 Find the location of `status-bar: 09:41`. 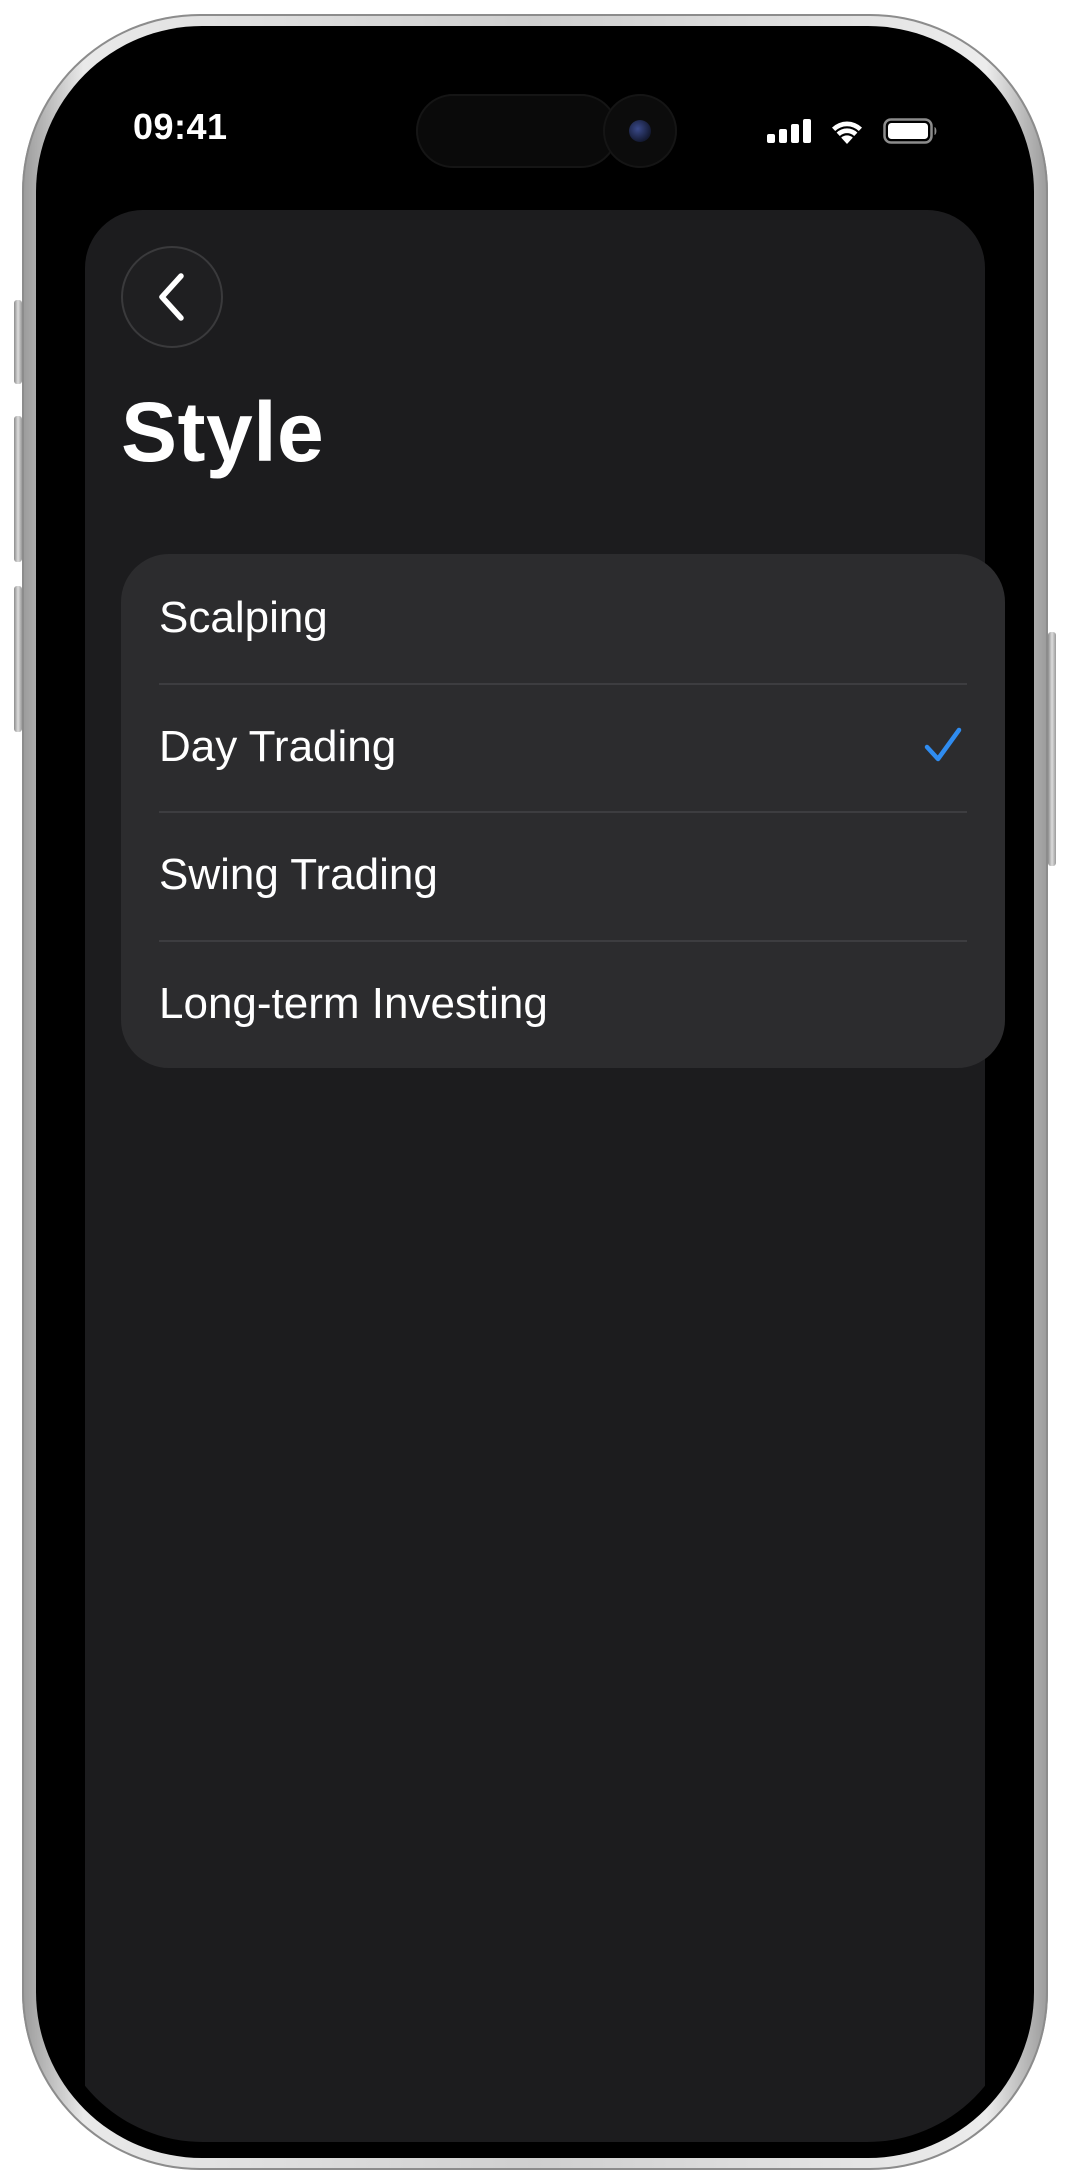

status-bar: 09:41 is located at coordinates (535, 117).